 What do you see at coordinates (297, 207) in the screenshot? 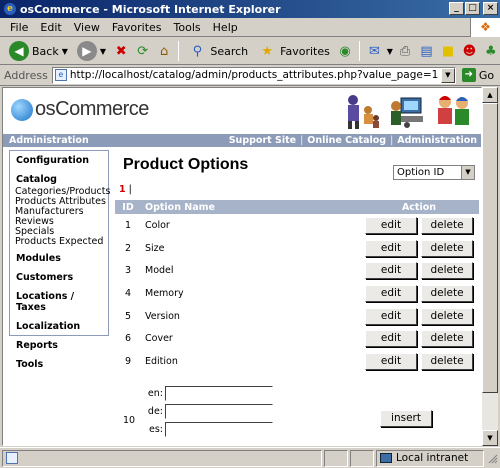
I see `table-header-row: ID Option Name Action` at bounding box center [297, 207].